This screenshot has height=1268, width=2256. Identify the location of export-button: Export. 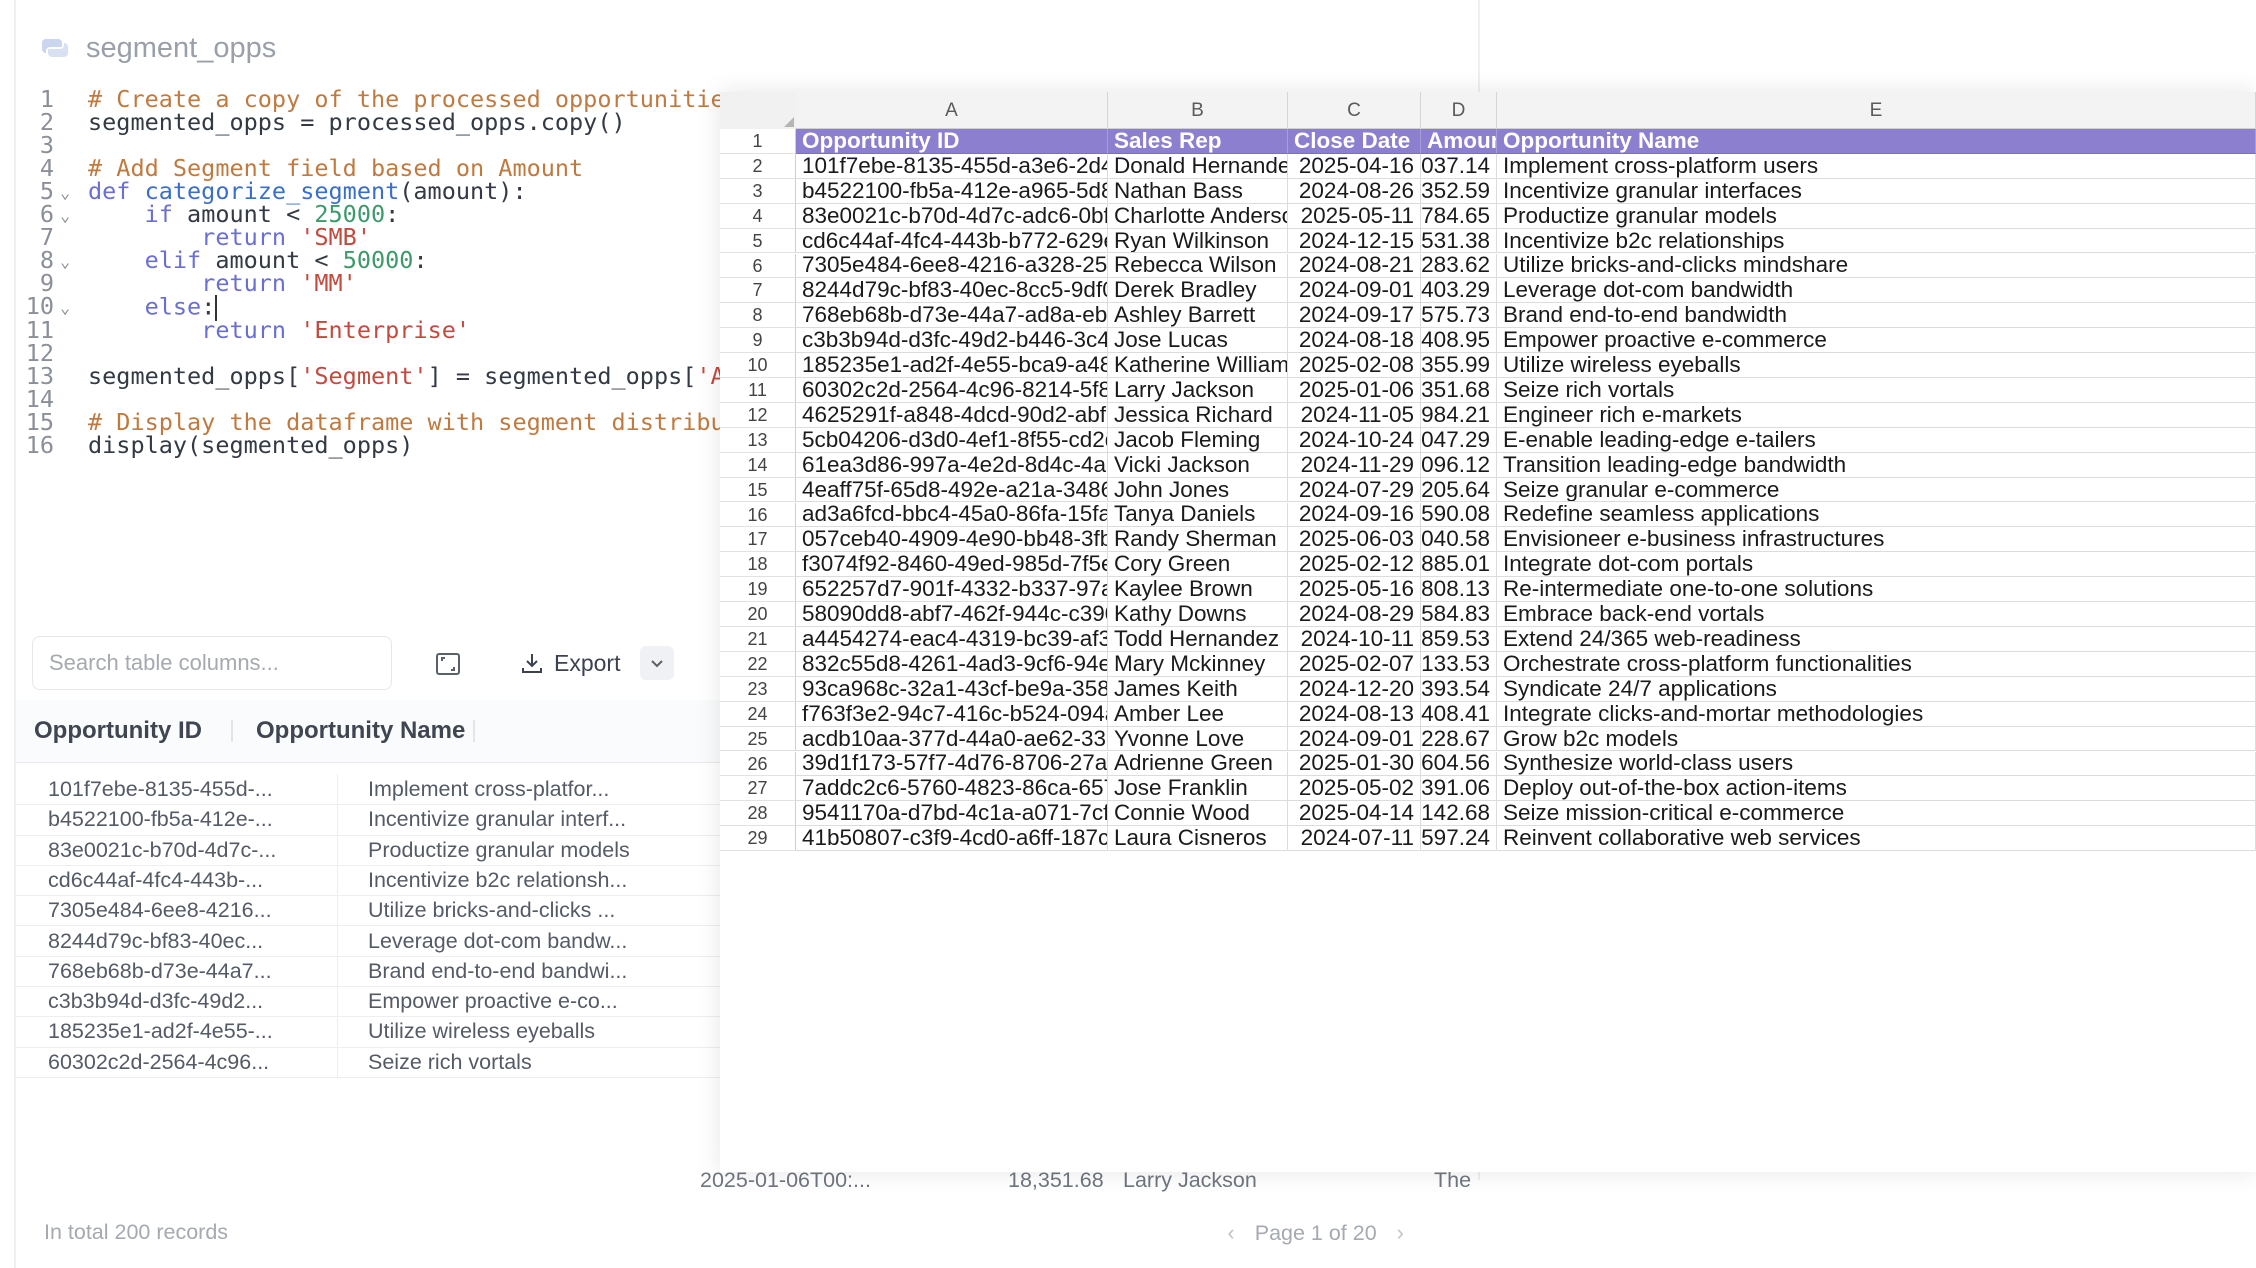
(570, 663).